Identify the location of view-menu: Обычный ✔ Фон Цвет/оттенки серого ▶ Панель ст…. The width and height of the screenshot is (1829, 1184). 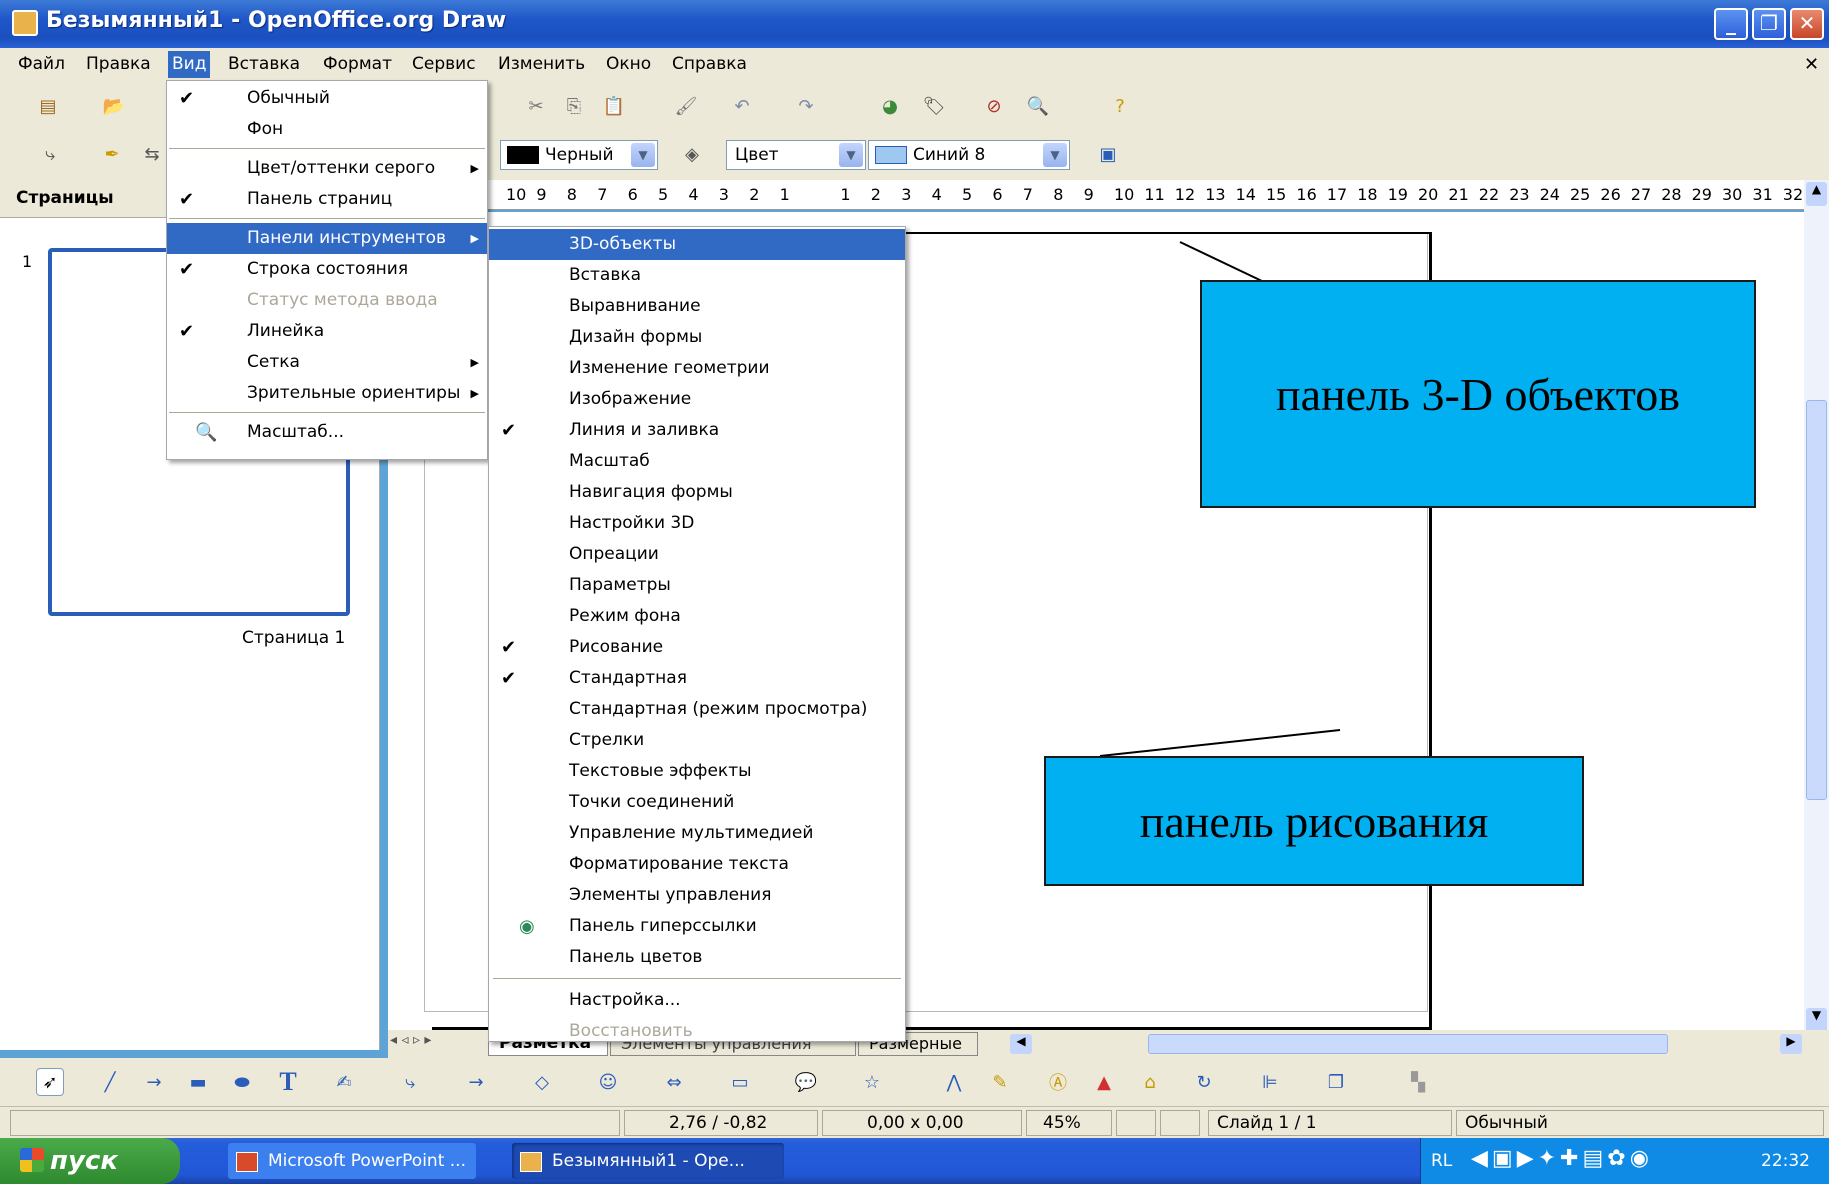
(327, 270).